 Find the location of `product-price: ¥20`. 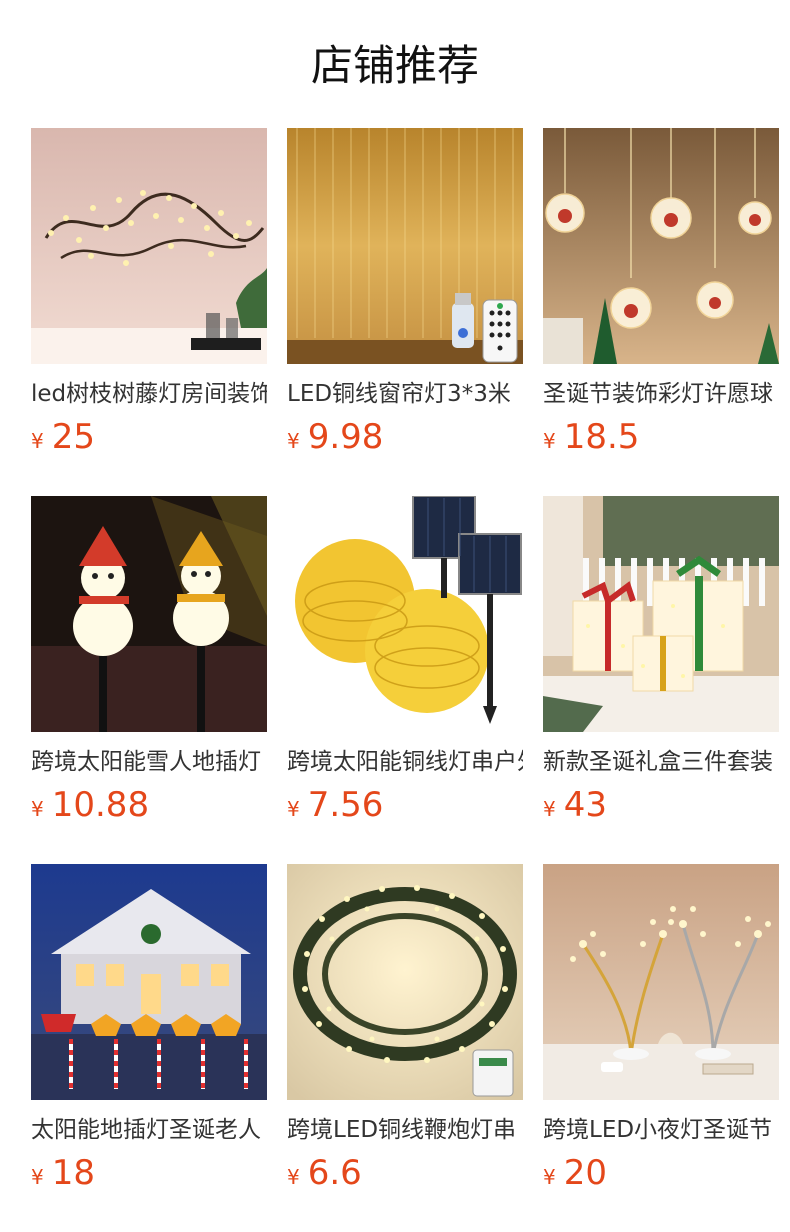

product-price: ¥20 is located at coordinates (575, 1176).